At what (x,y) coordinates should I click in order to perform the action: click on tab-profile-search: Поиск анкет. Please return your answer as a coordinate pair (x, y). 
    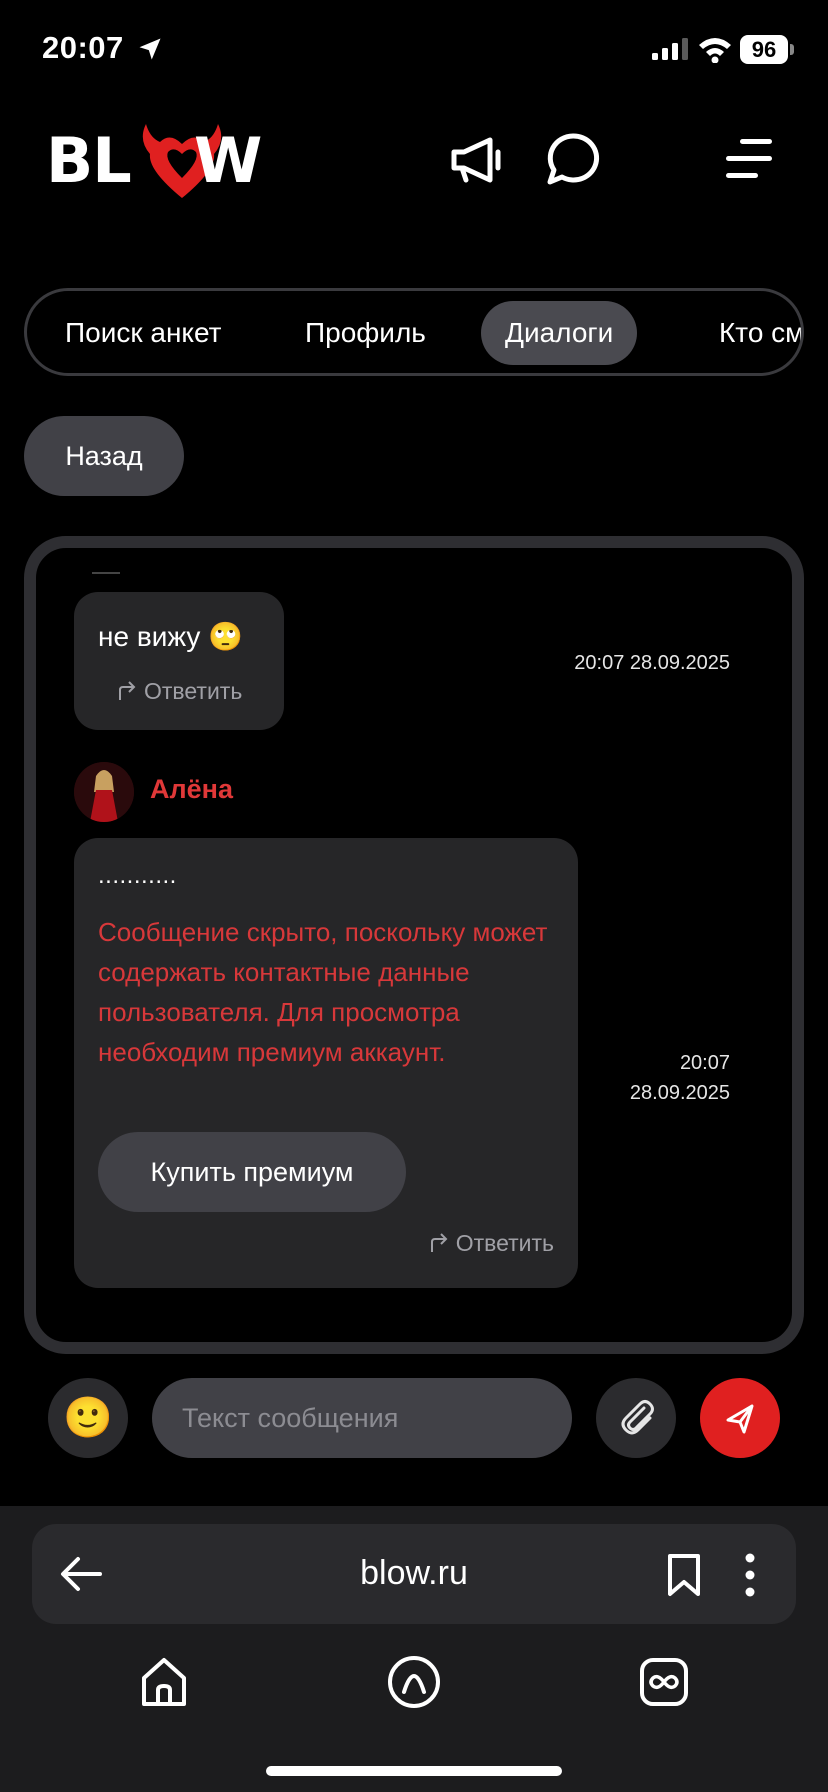
    Looking at the image, I should click on (143, 333).